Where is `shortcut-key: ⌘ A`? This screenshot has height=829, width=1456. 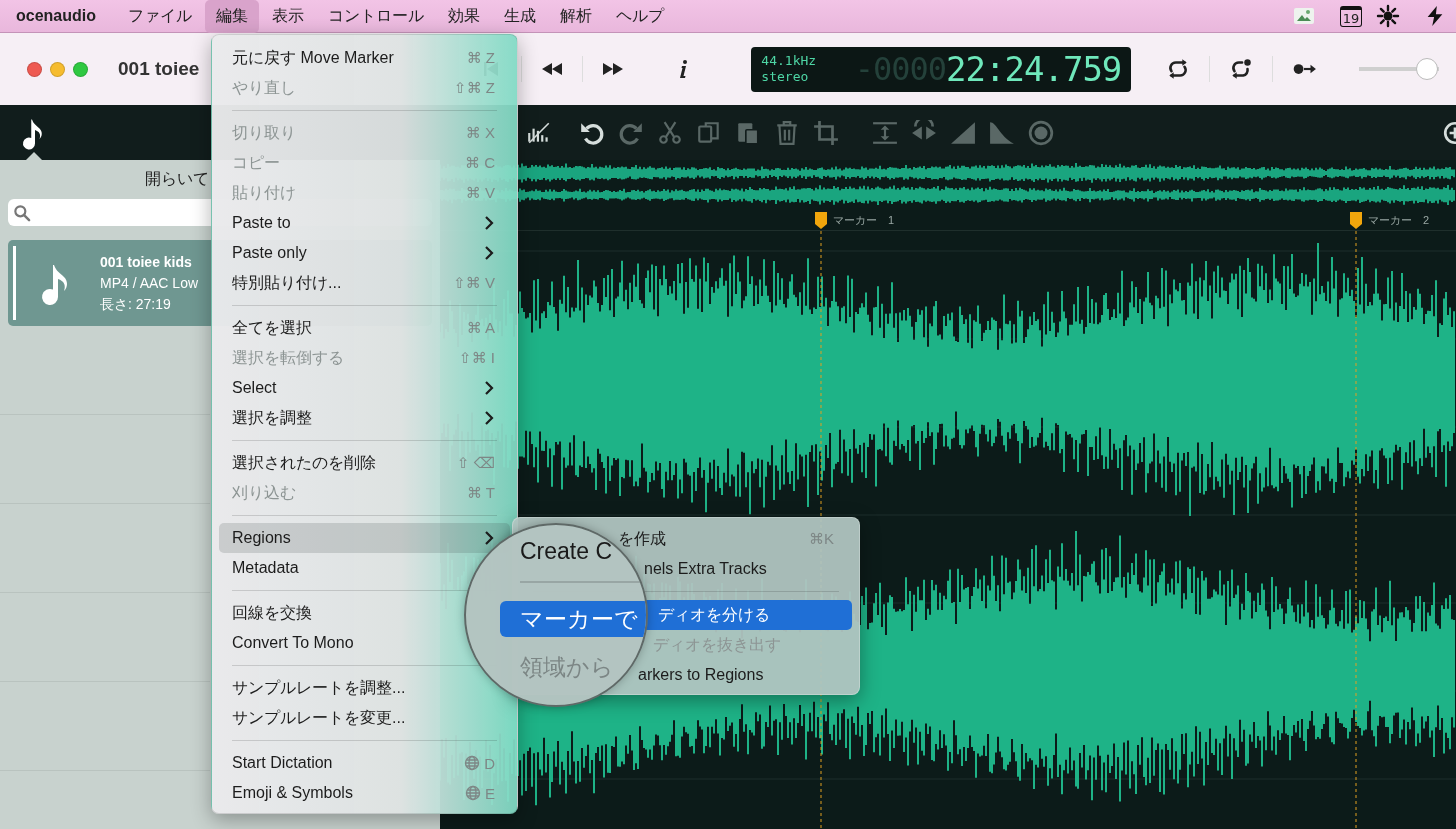 shortcut-key: ⌘ A is located at coordinates (480, 328).